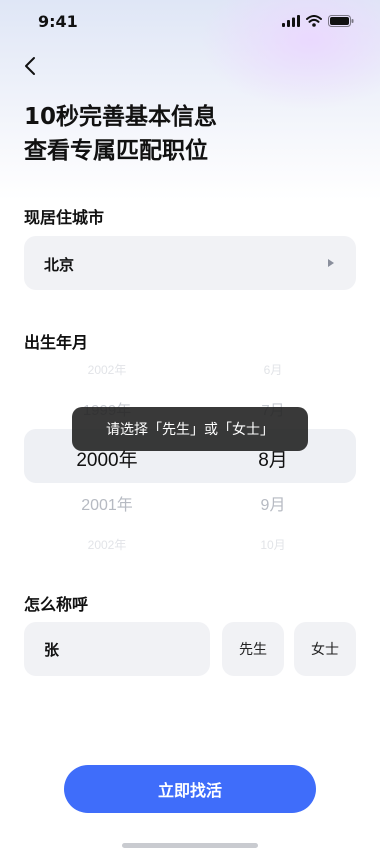  What do you see at coordinates (121, 117) in the screenshot?
I see `page-title-line1: 10秒完善基本信息` at bounding box center [121, 117].